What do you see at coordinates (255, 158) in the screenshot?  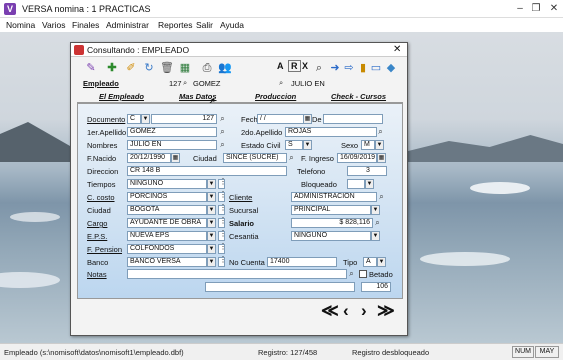 I see `ciudad-field: SINCE (SUCRE)` at bounding box center [255, 158].